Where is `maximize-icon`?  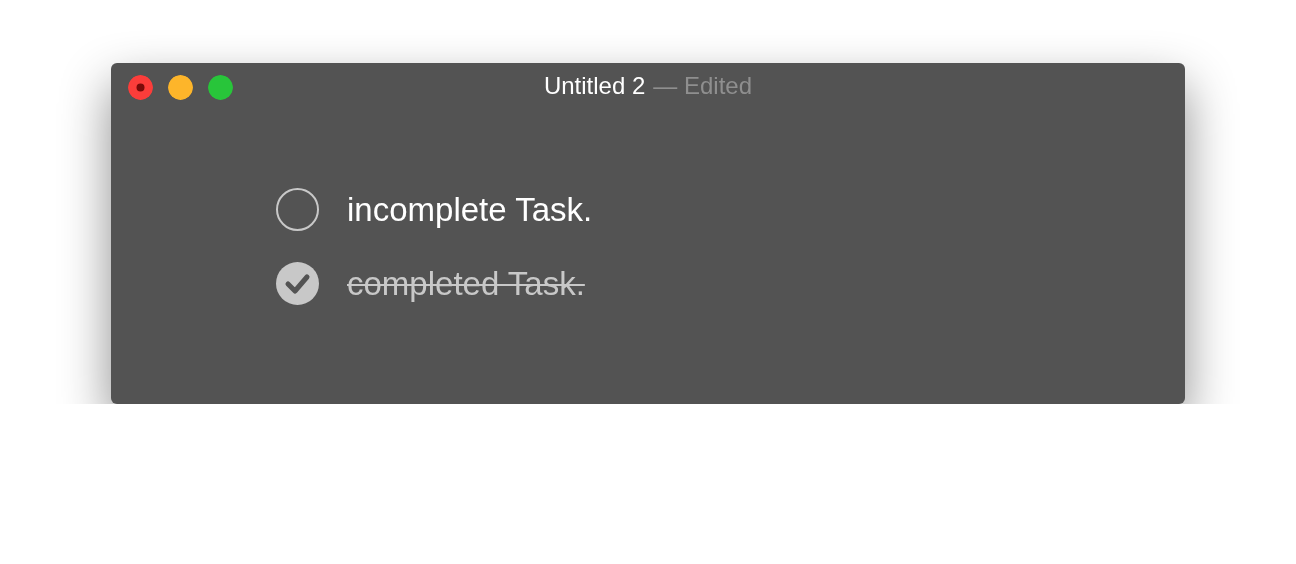
maximize-icon is located at coordinates (220, 87).